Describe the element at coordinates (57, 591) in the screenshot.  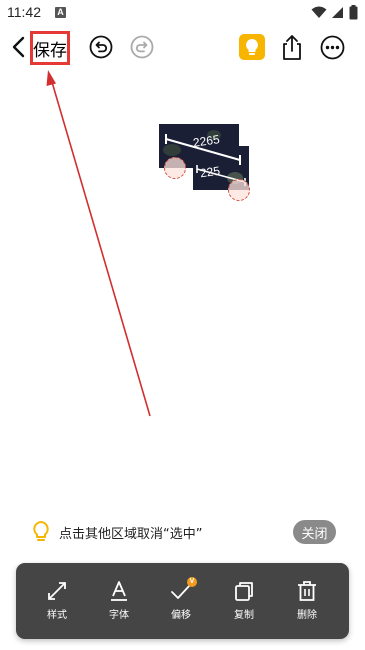
I see `resize-diagonal-icon` at that location.